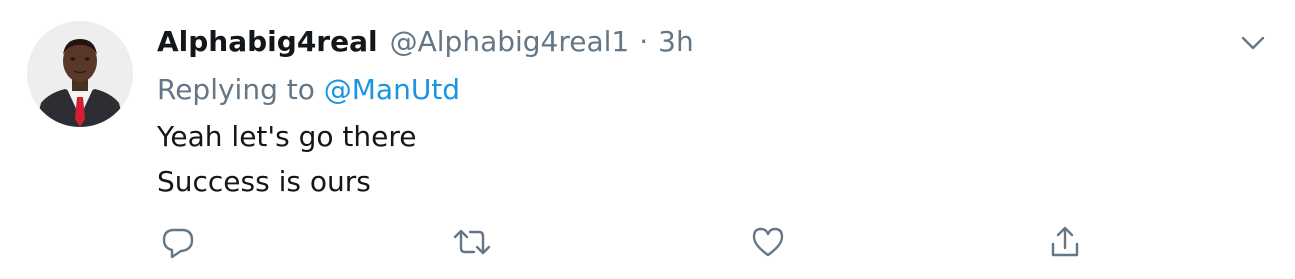 The height and width of the screenshot is (279, 1295). I want to click on reply-button, so click(178, 242).